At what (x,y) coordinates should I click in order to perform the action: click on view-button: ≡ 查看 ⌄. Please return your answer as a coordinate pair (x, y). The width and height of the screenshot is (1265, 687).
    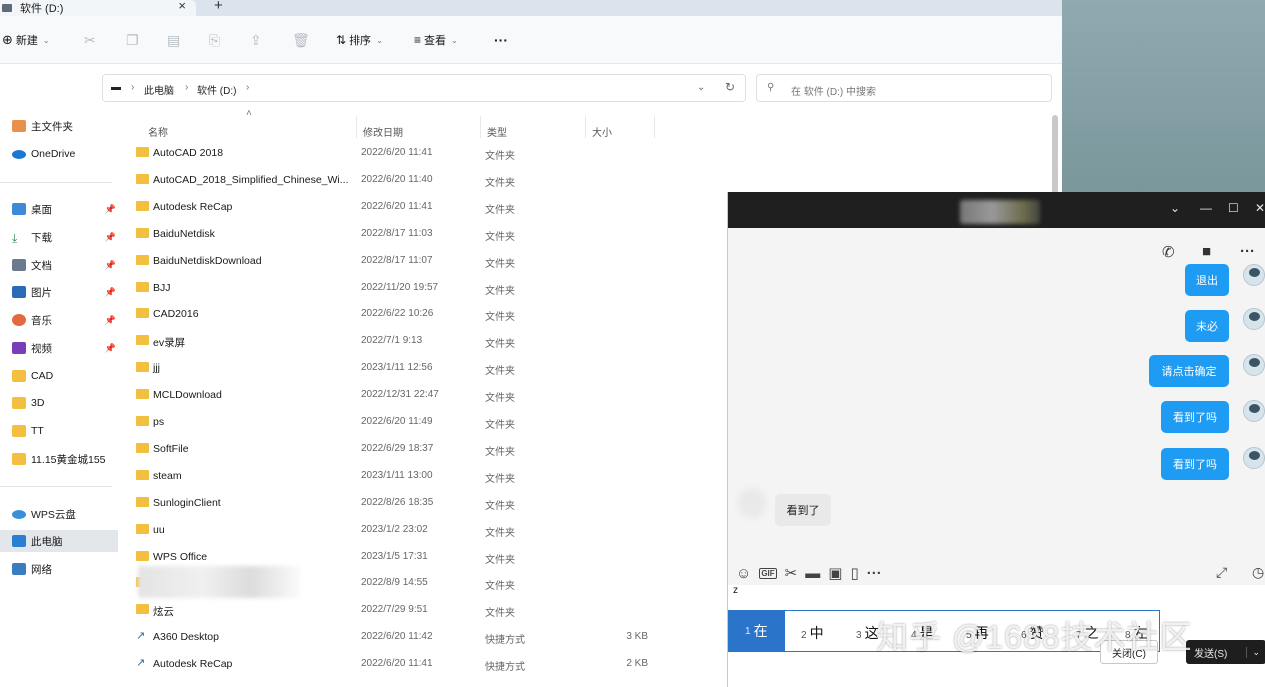
    Looking at the image, I should click on (436, 40).